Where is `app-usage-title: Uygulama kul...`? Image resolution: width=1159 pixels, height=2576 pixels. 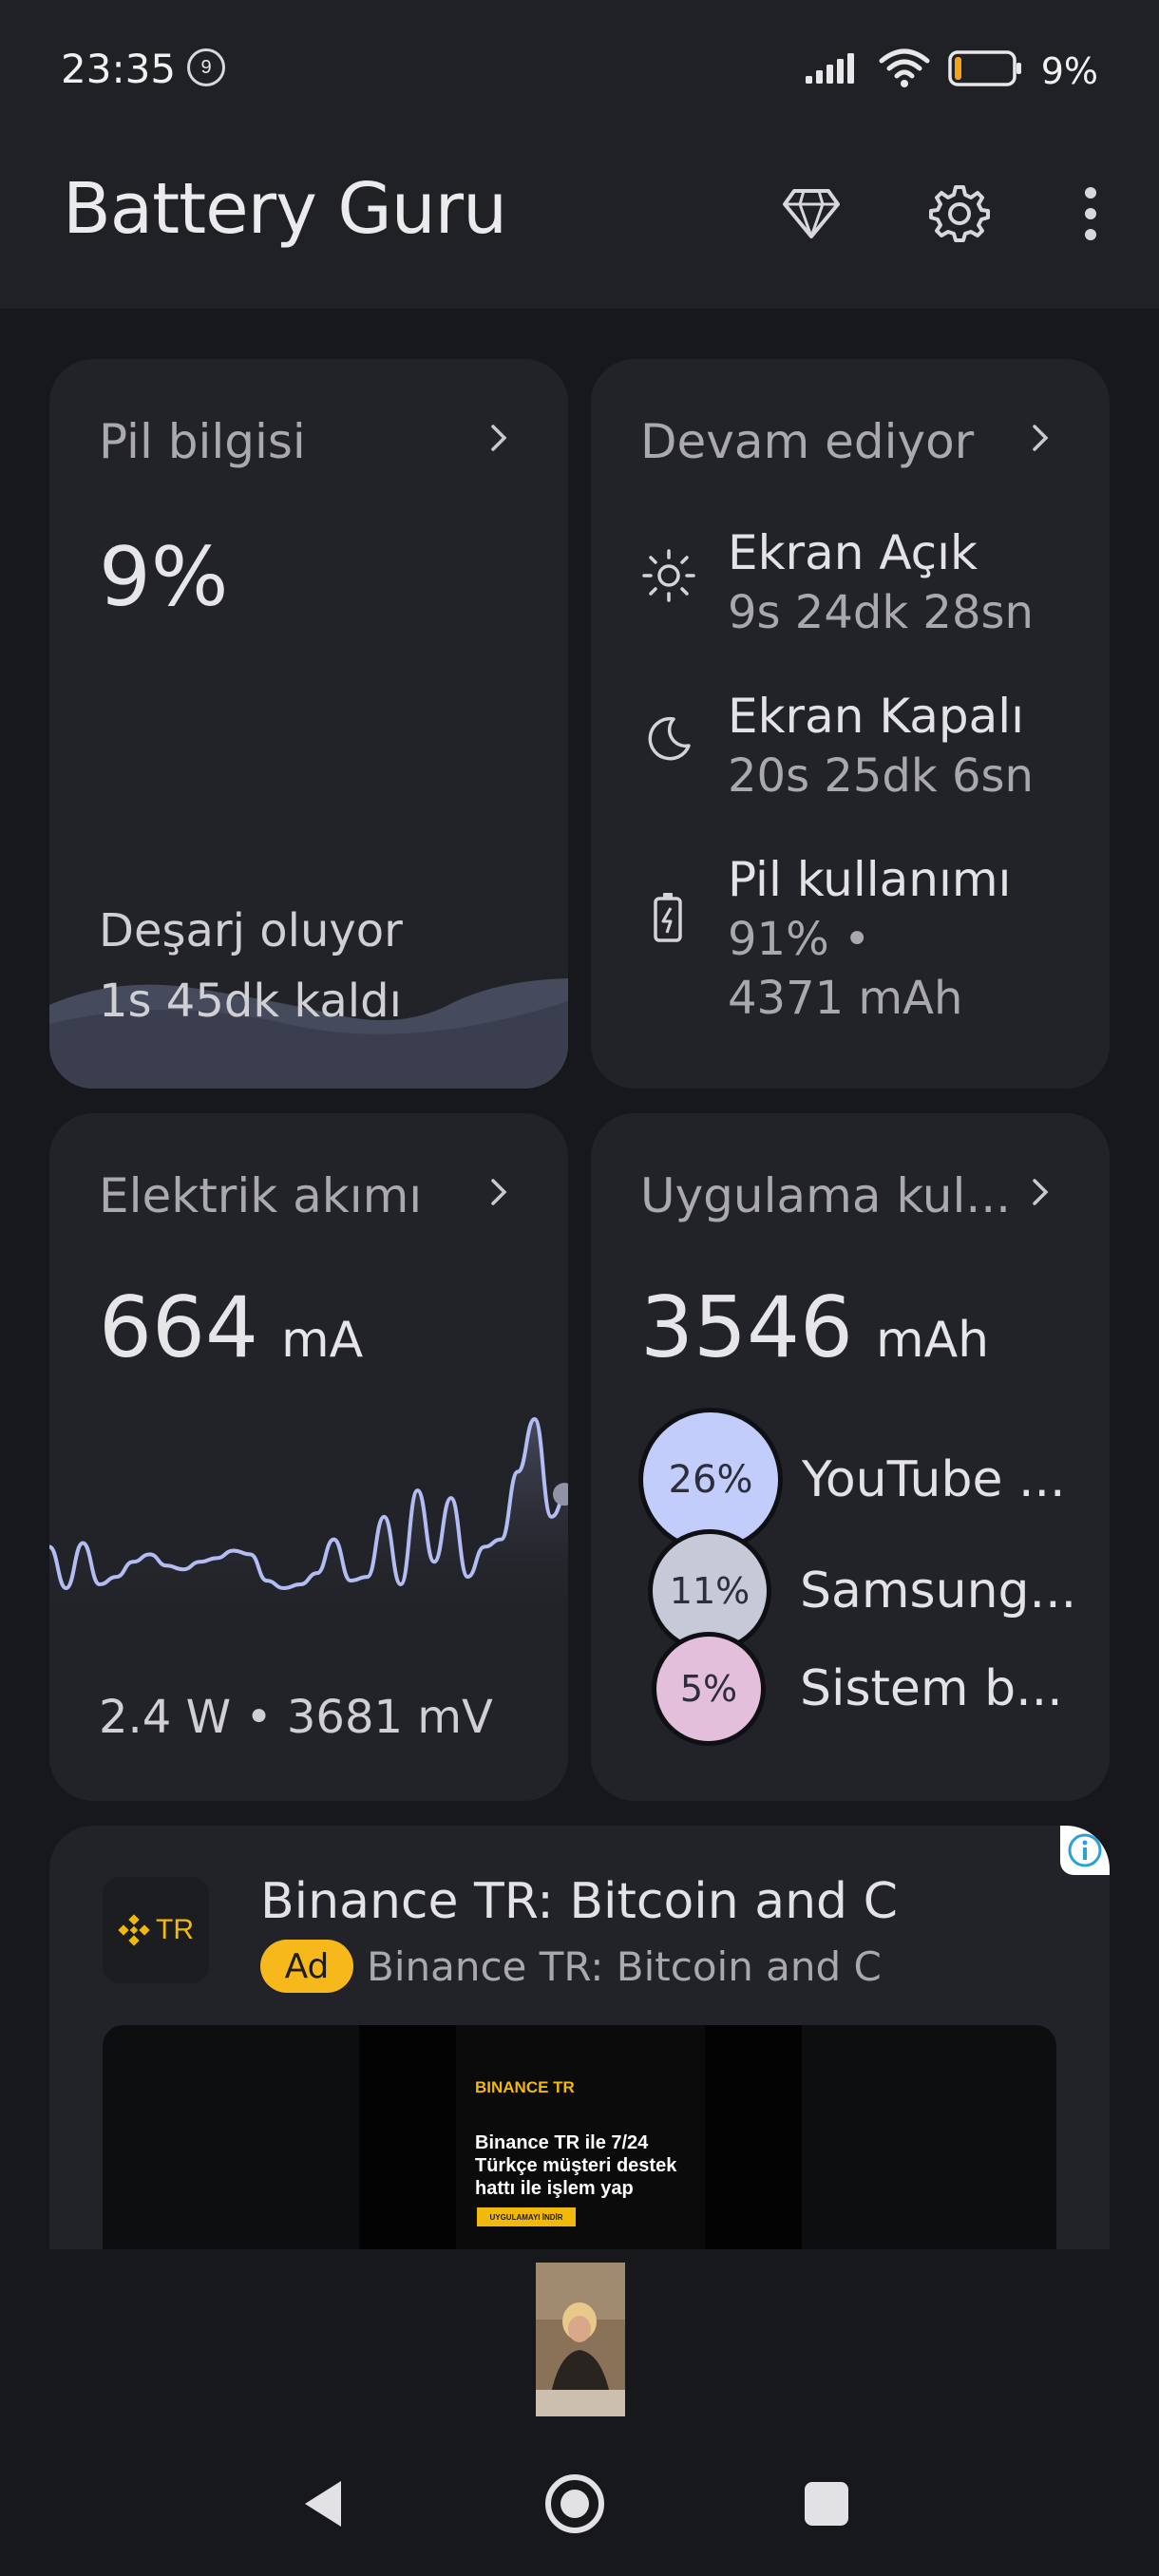 app-usage-title: Uygulama kul... is located at coordinates (826, 1195).